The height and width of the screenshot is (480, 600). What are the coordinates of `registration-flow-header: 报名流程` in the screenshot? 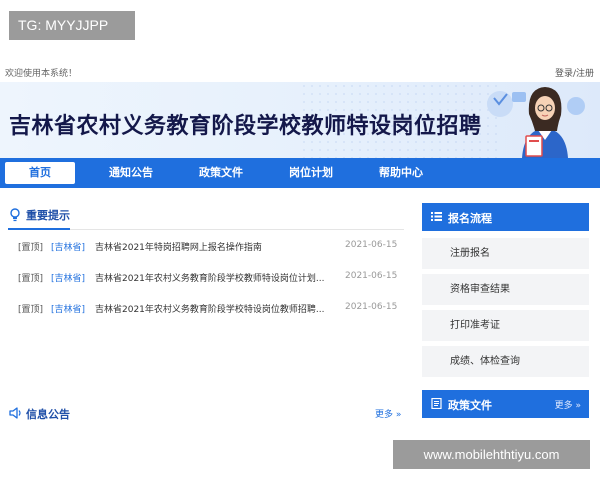 It's located at (505, 217).